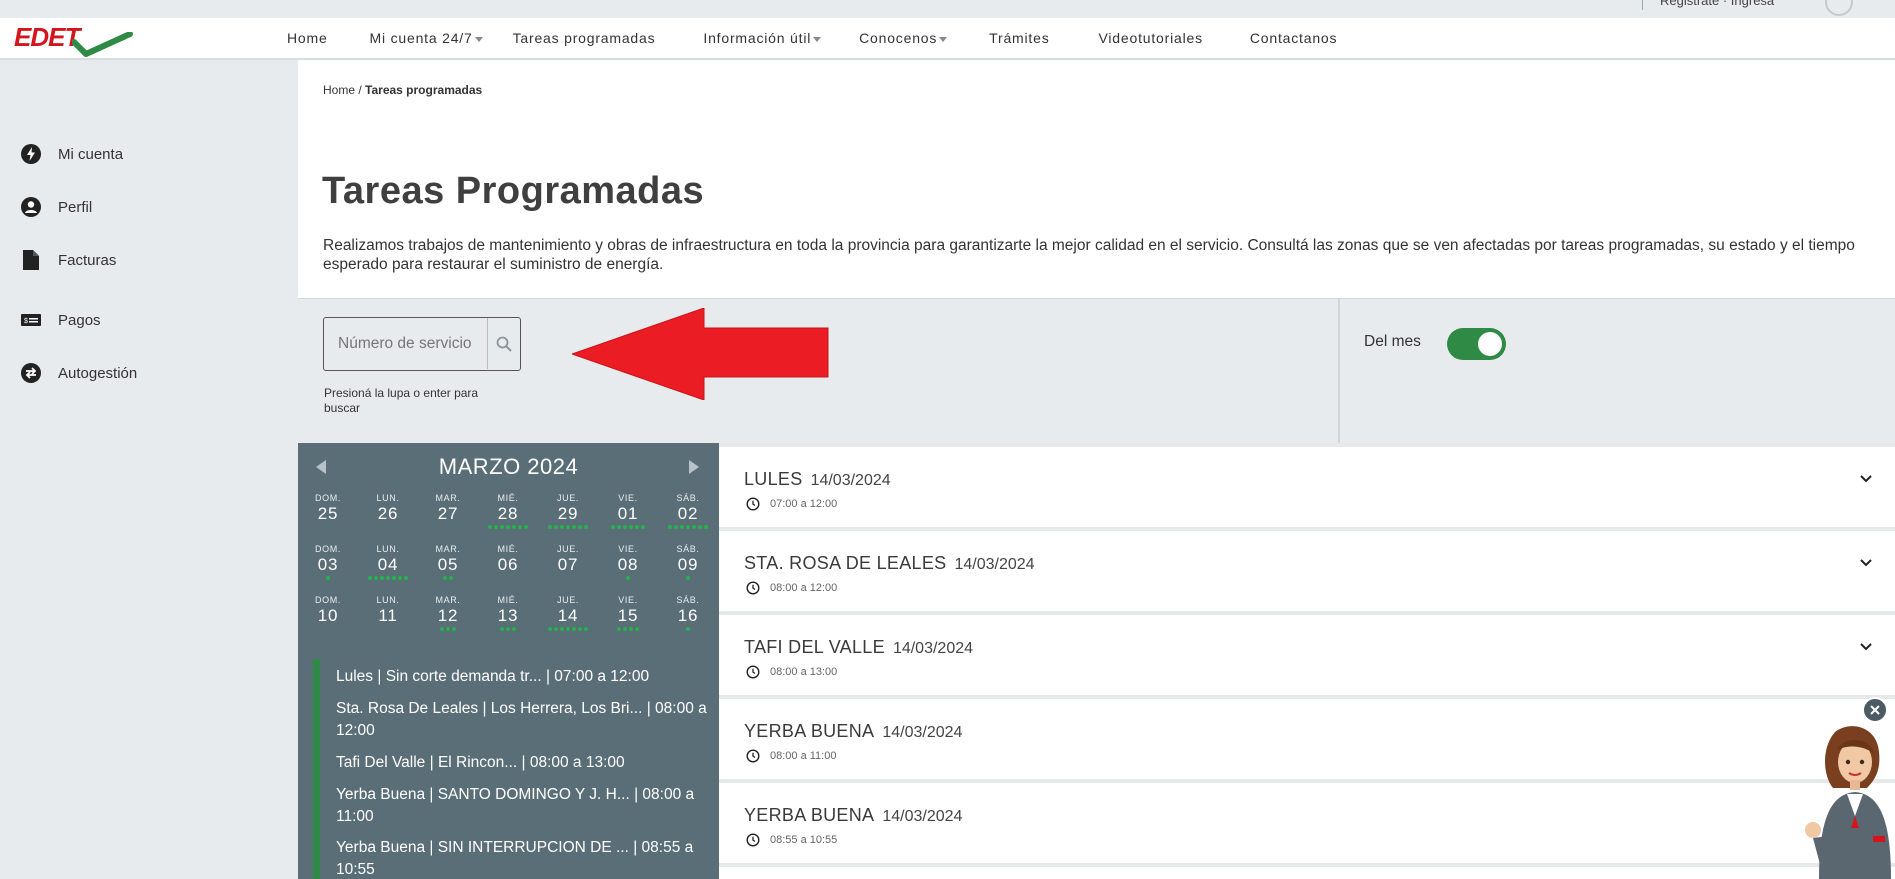 Image resolution: width=1895 pixels, height=879 pixels. Describe the element at coordinates (503, 343) in the screenshot. I see `search-button` at that location.